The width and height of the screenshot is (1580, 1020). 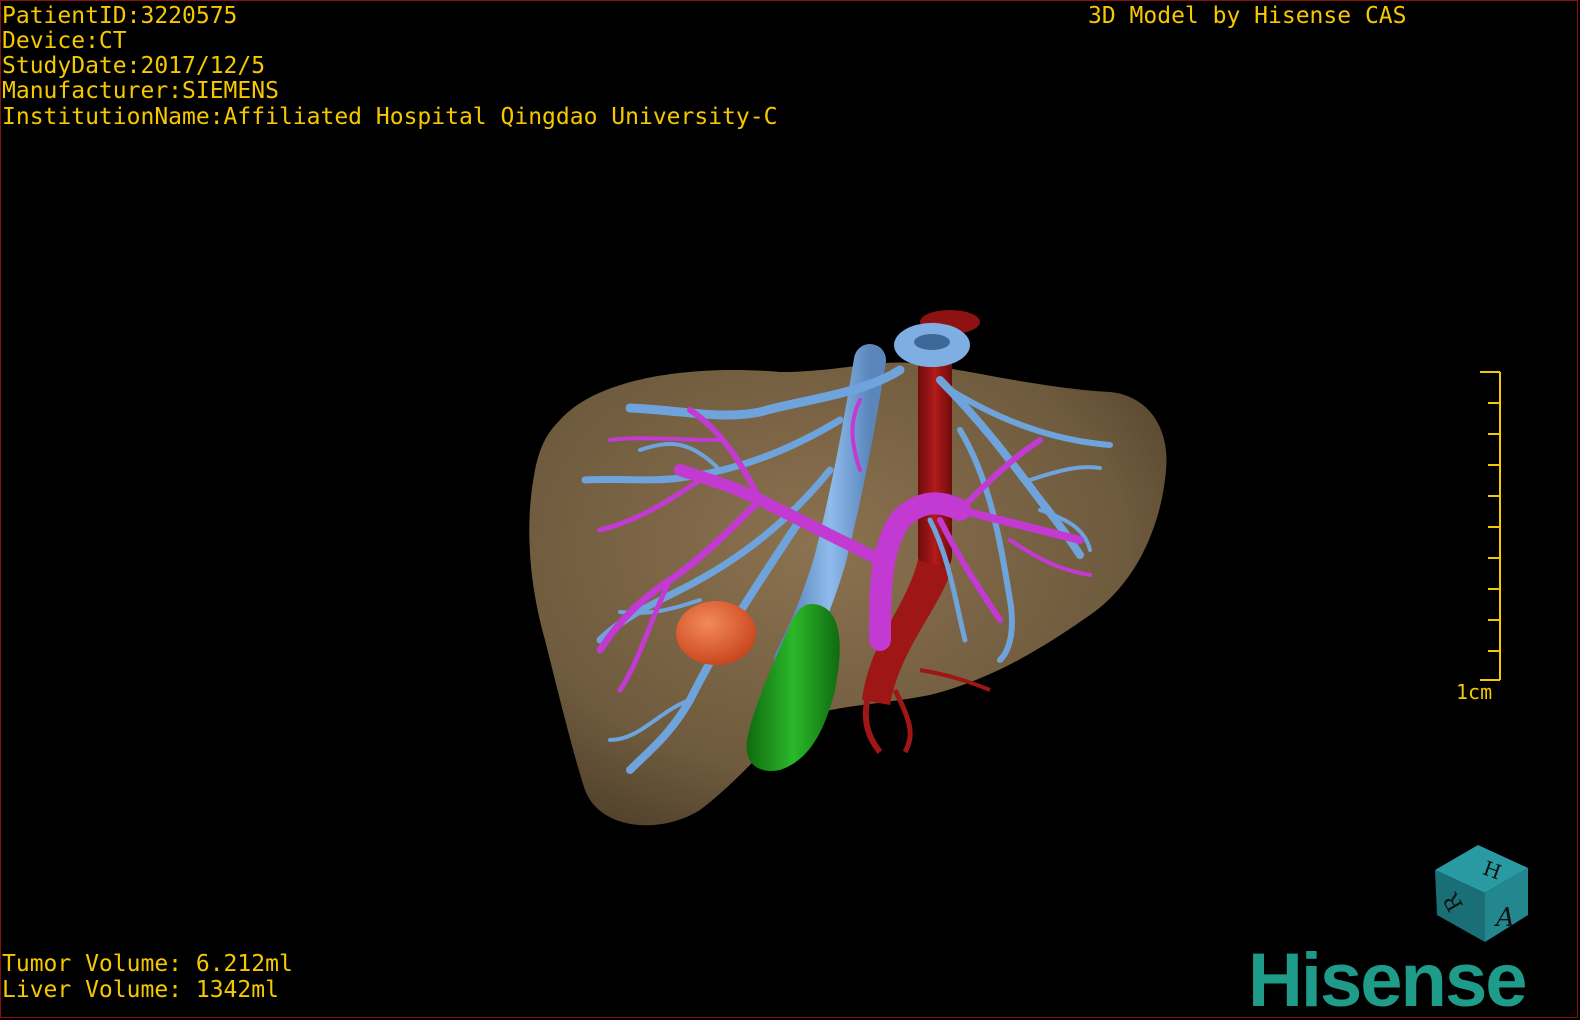 What do you see at coordinates (1247, 16) in the screenshot?
I see `model-credit: 3D Model by Hisense CAS` at bounding box center [1247, 16].